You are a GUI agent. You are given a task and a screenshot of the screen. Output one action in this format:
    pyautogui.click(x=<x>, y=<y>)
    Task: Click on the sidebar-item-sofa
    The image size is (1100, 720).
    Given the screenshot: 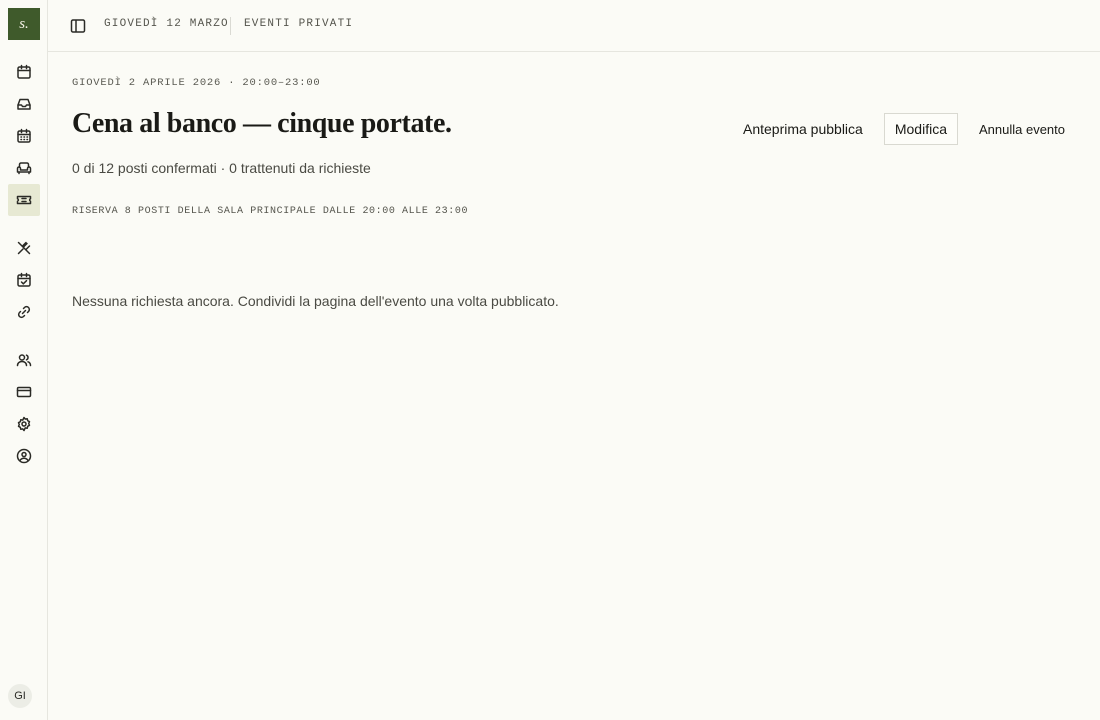 What is the action you would take?
    pyautogui.click(x=24, y=168)
    